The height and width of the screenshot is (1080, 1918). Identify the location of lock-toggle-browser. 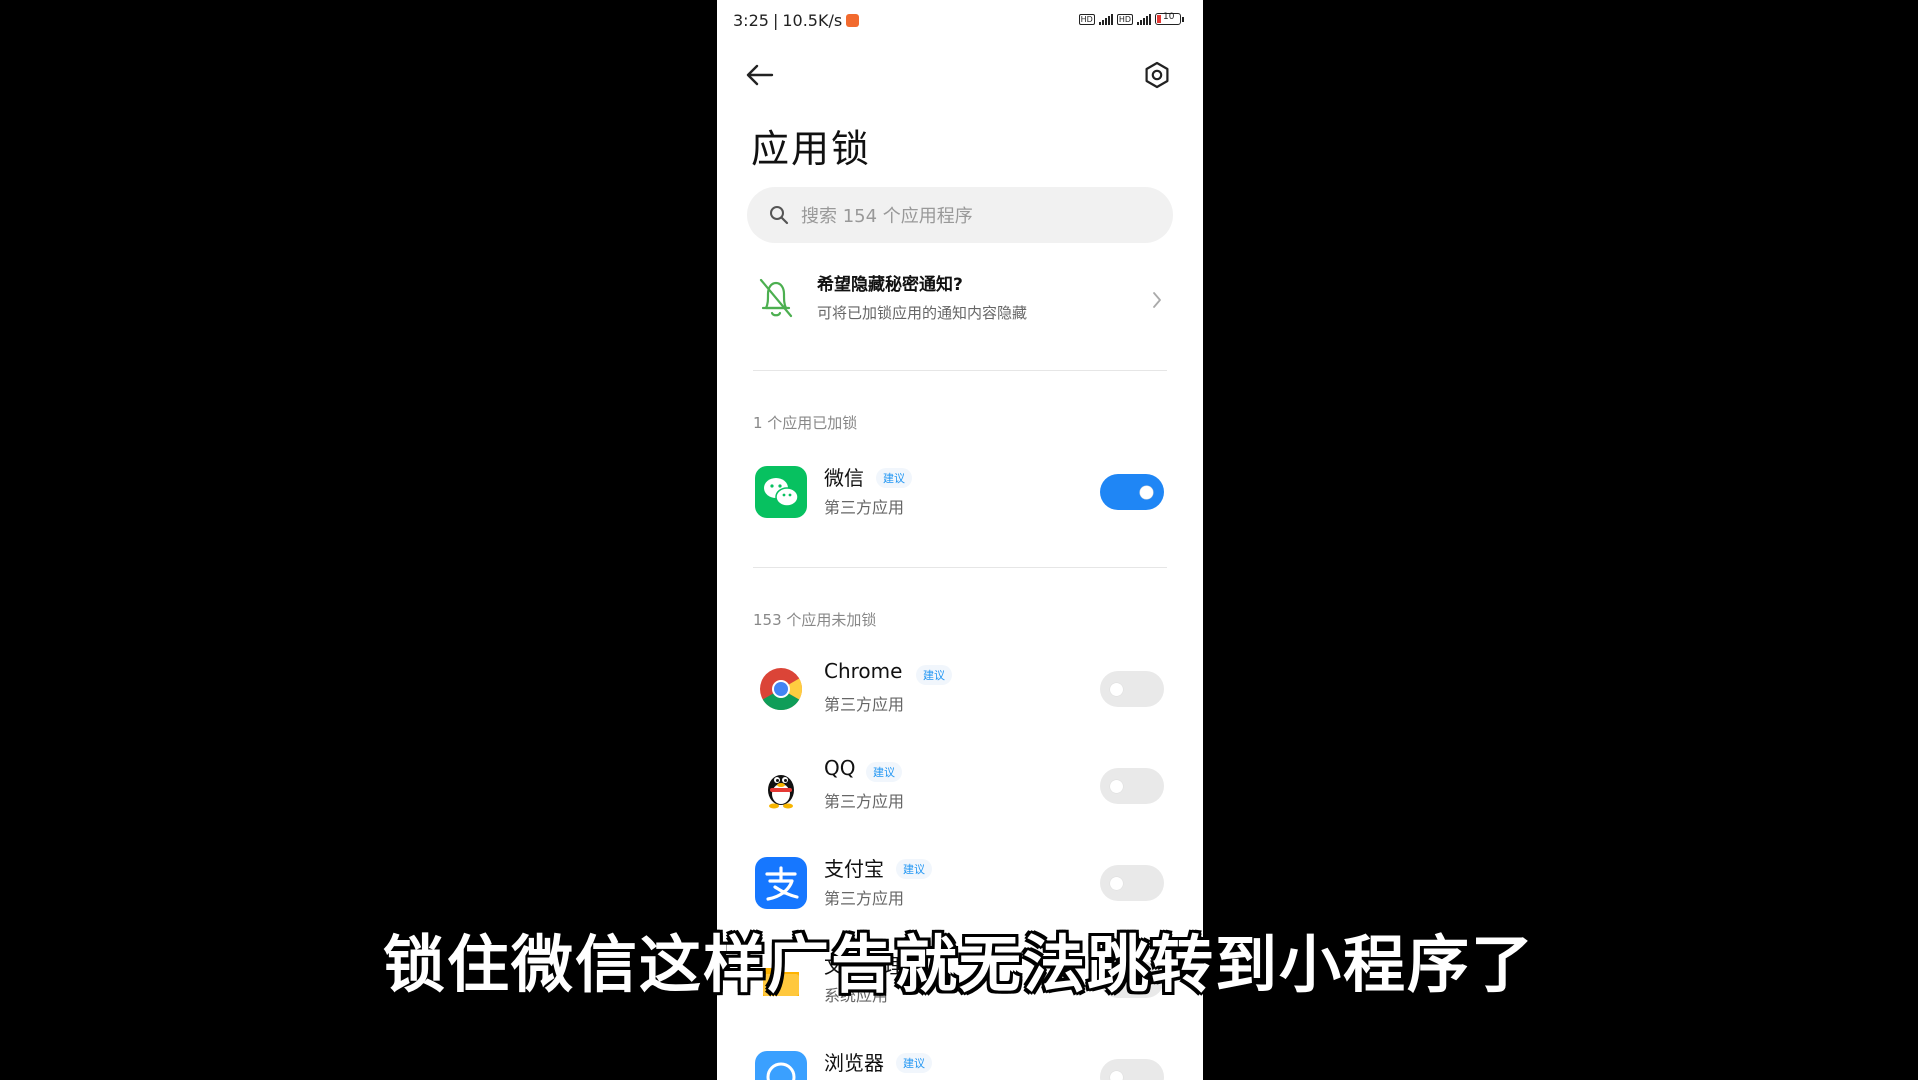
(1132, 1069).